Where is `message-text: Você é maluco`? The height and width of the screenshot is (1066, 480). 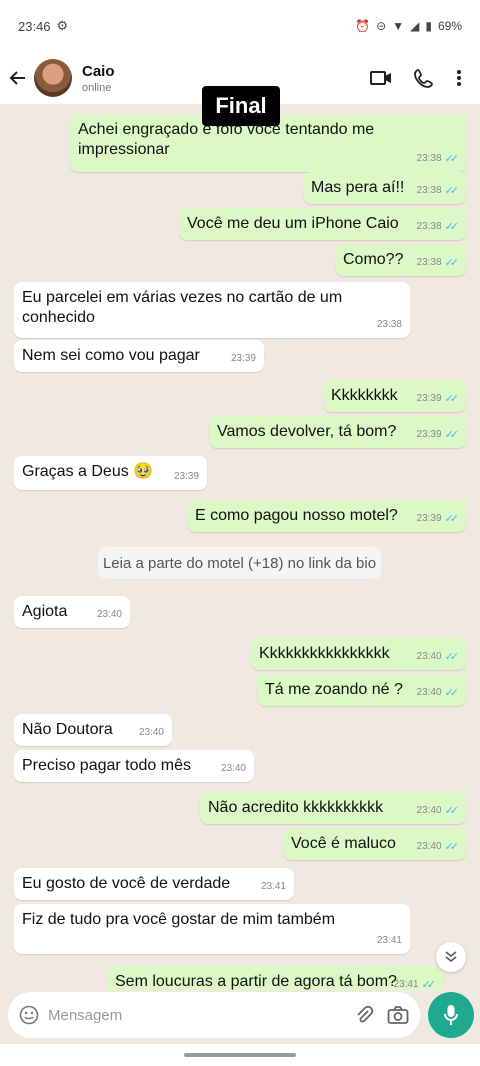
message-text: Você é maluco is located at coordinates (343, 843).